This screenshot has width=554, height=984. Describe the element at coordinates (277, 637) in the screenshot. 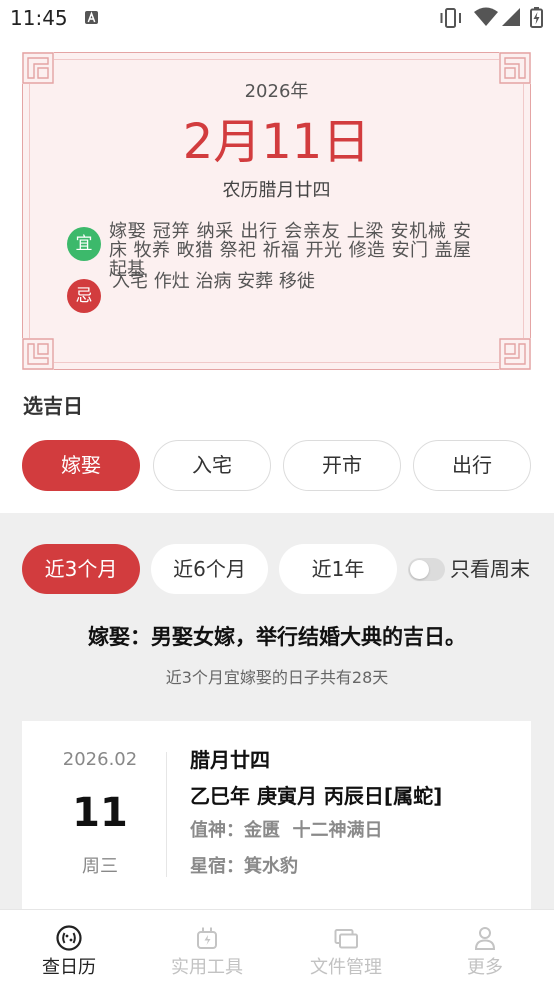

I see `category-description: 嫁娶：男娶女嫁，举行结婚大典的吉日。` at that location.